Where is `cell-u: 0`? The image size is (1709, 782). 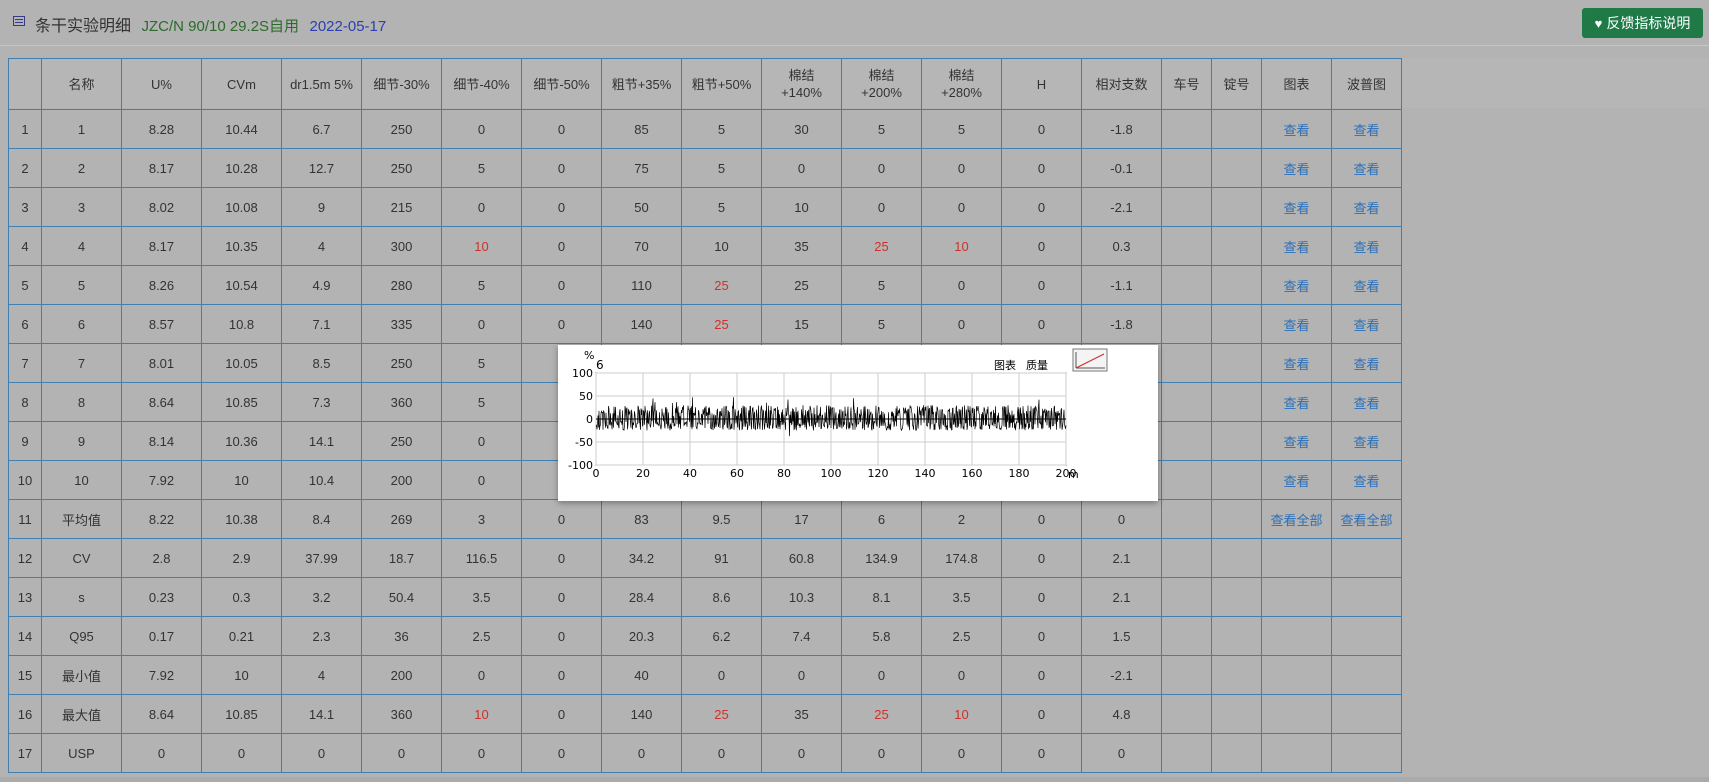 cell-u: 0 is located at coordinates (161, 753).